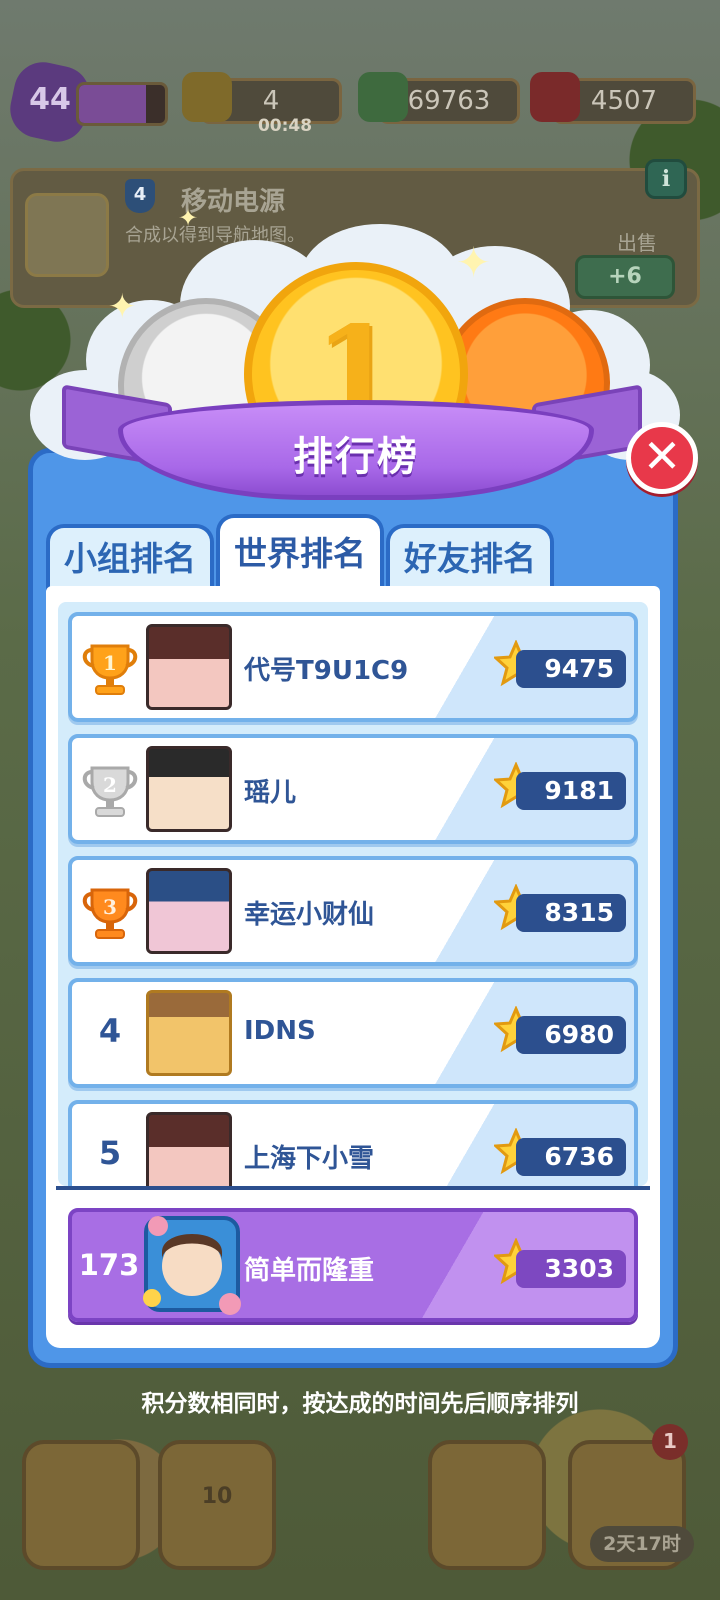 The image size is (720, 1600). I want to click on player-score: 6736, so click(571, 1157).